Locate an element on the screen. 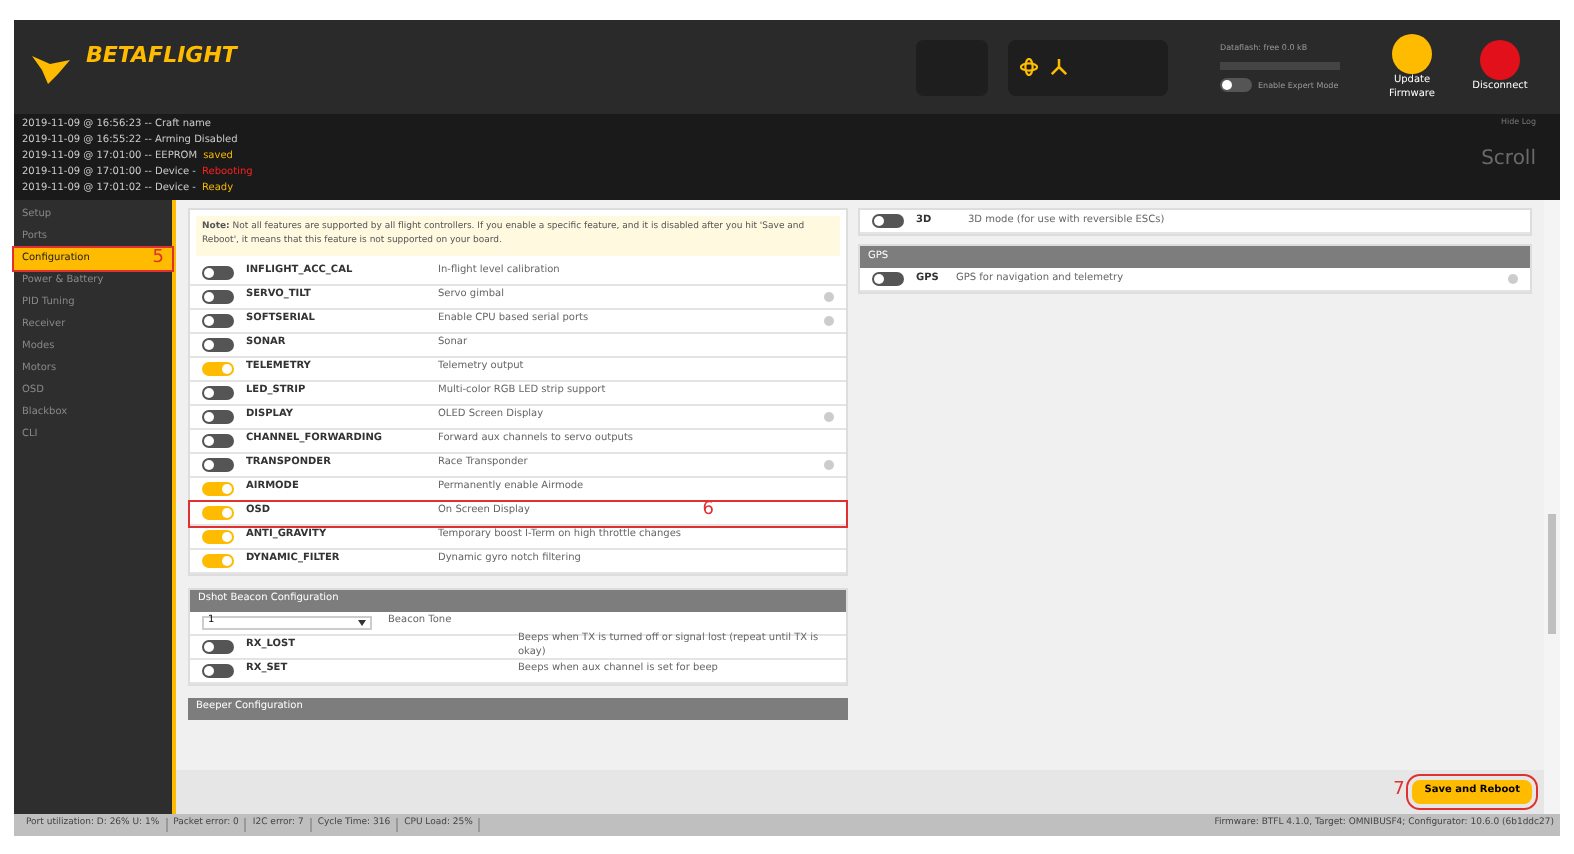  scroll-label: Scroll is located at coordinates (1508, 160).